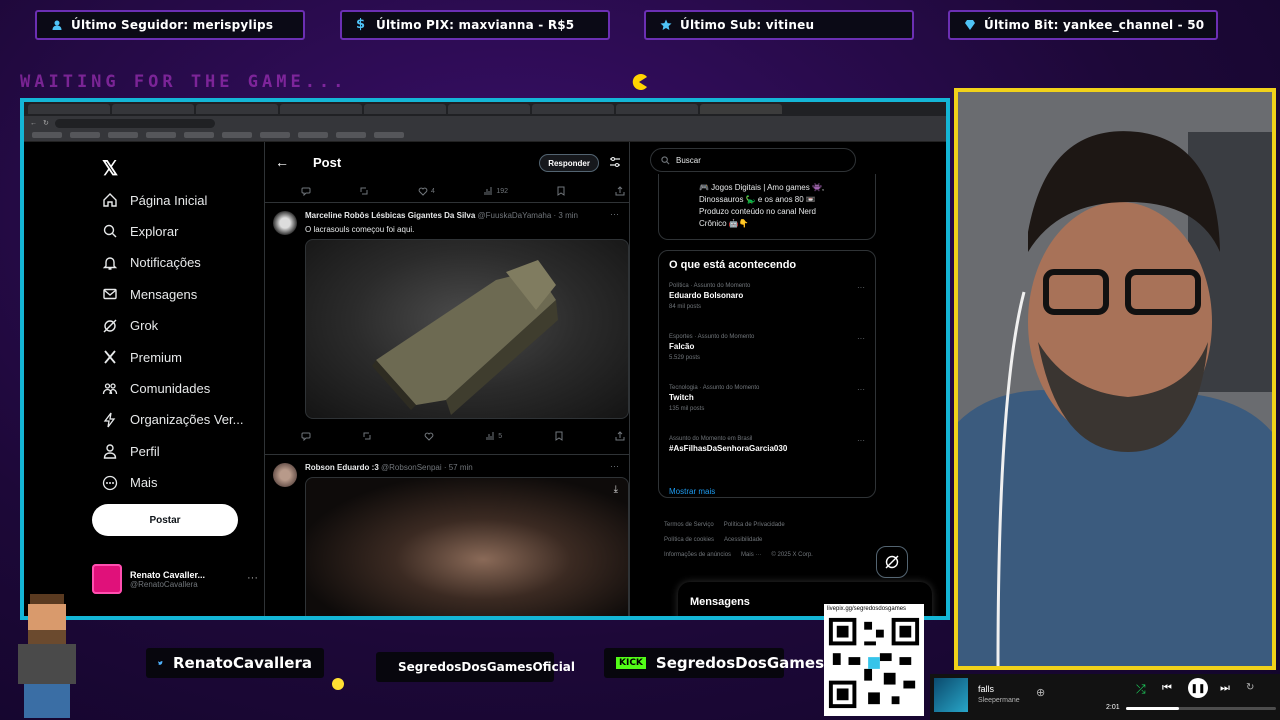 This screenshot has width=1280, height=720. Describe the element at coordinates (131, 451) in the screenshot. I see `nav-item-perfil: Perfil` at that location.